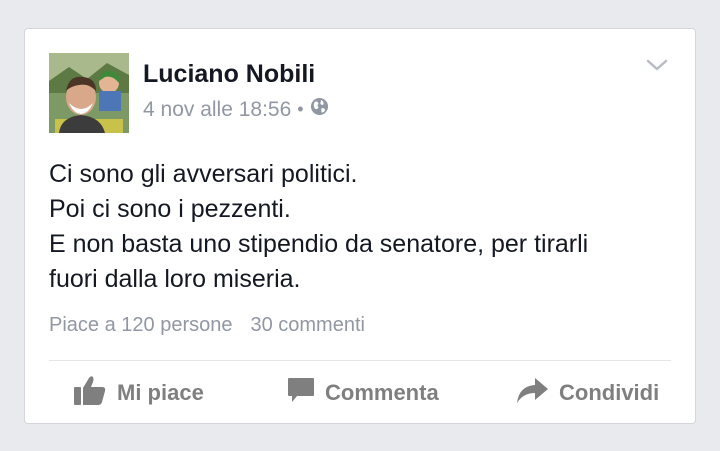  Describe the element at coordinates (537, 393) in the screenshot. I see `share-arrow-icon` at that location.